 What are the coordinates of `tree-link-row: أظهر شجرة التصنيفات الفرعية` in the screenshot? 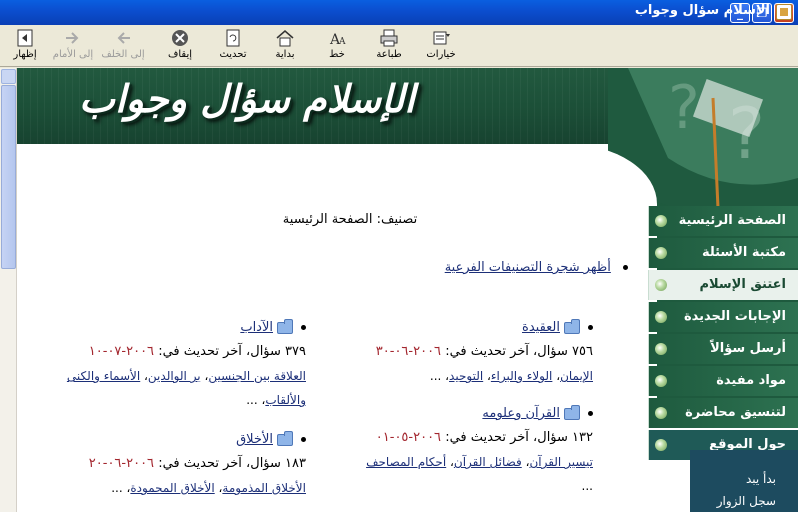 It's located at (536, 267).